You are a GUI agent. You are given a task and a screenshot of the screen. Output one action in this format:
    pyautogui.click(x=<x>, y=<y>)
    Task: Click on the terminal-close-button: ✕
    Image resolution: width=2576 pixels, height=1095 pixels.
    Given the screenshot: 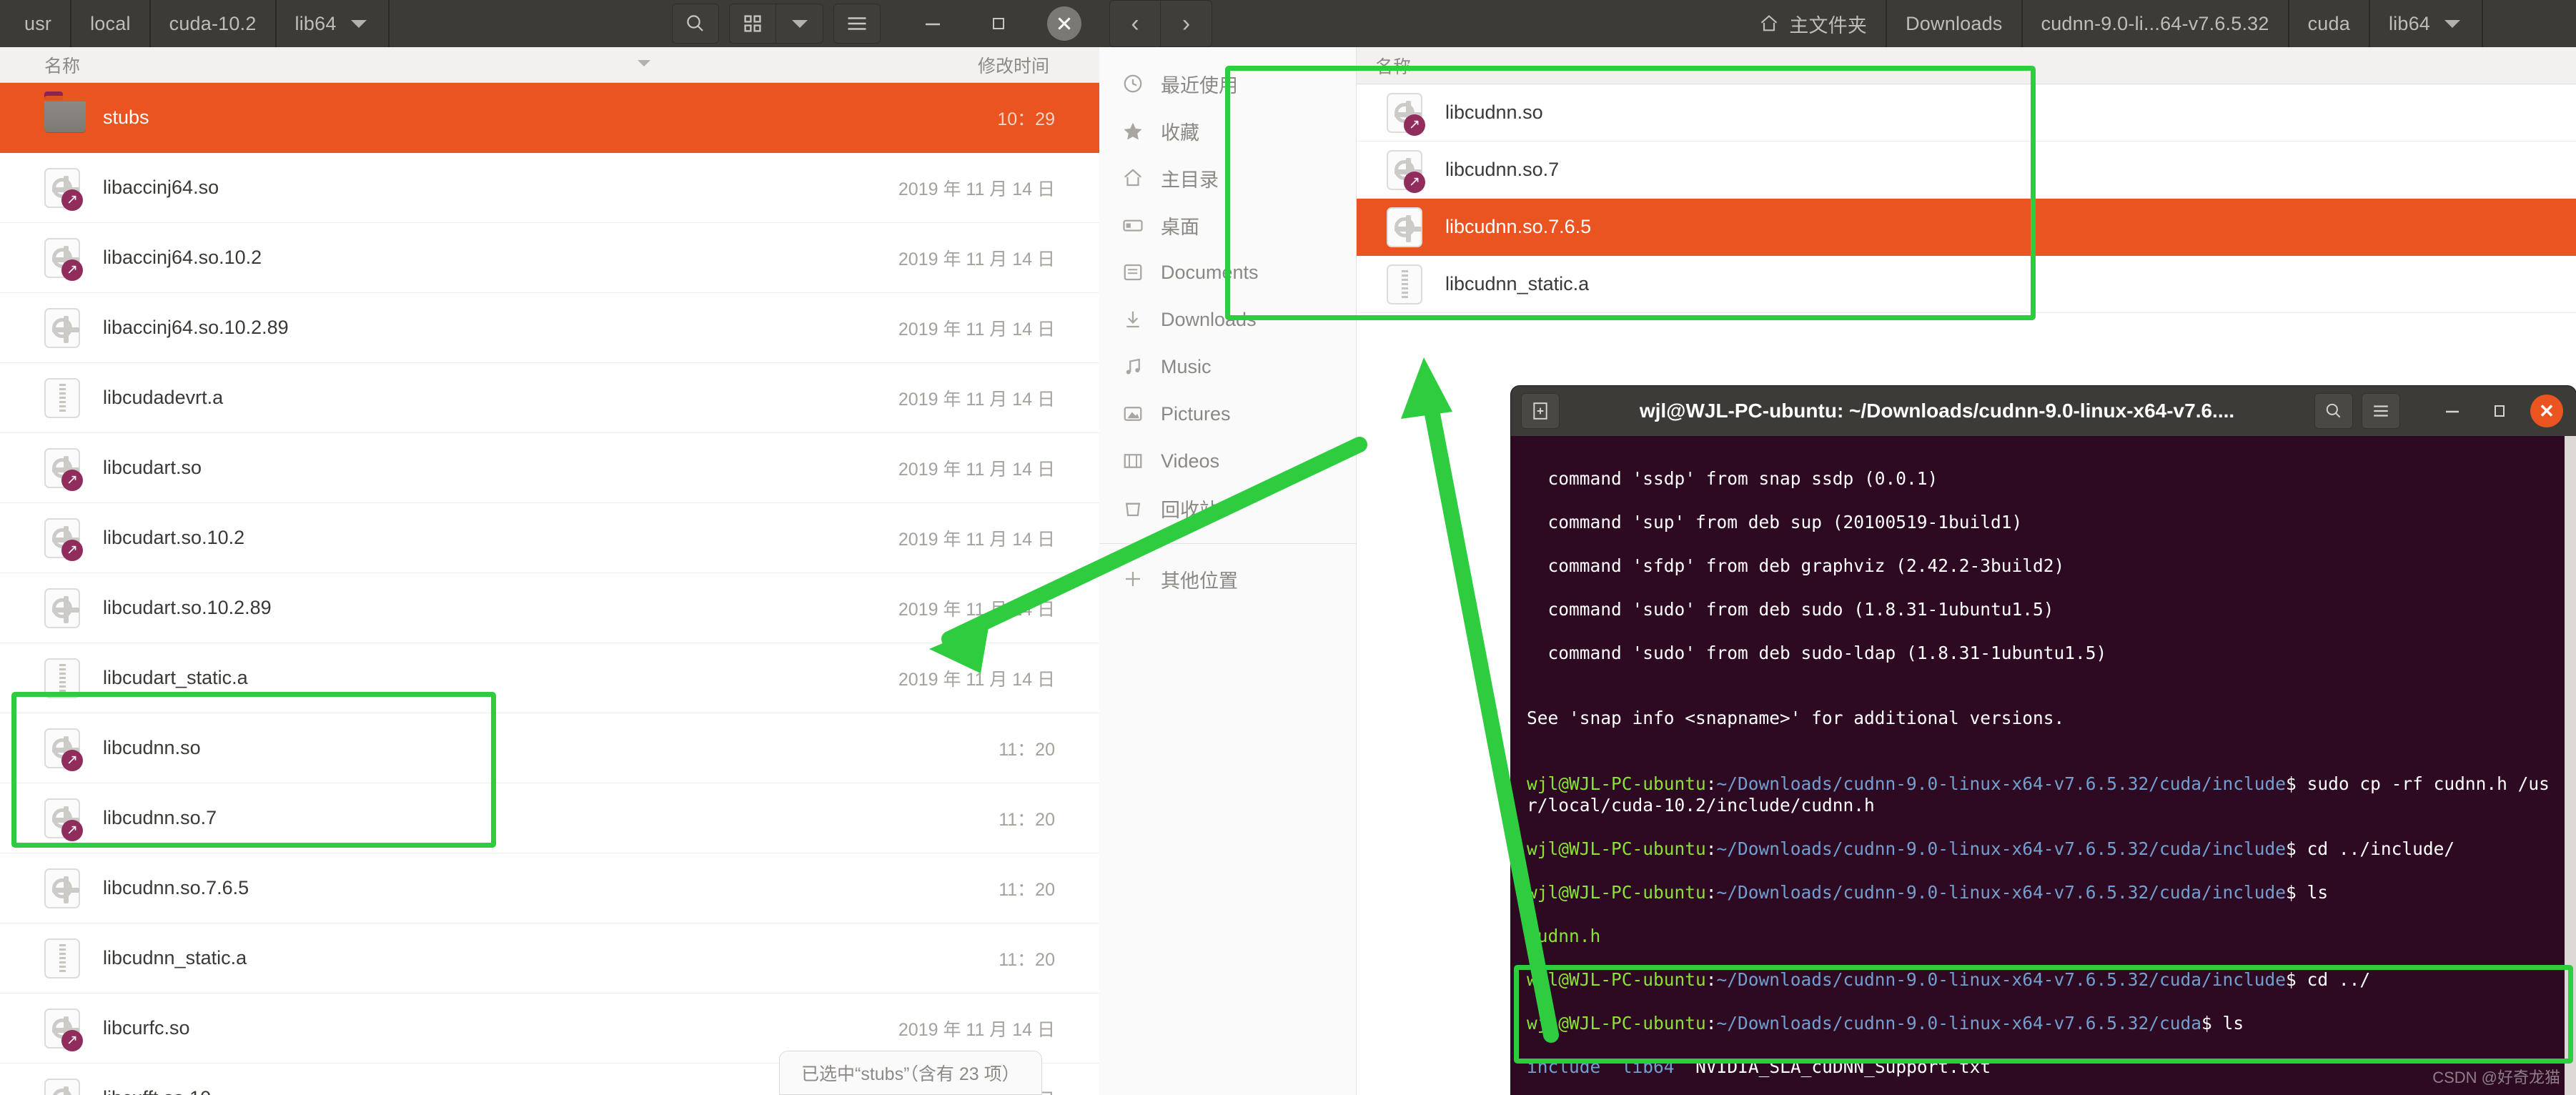 What is the action you would take?
    pyautogui.click(x=2547, y=411)
    